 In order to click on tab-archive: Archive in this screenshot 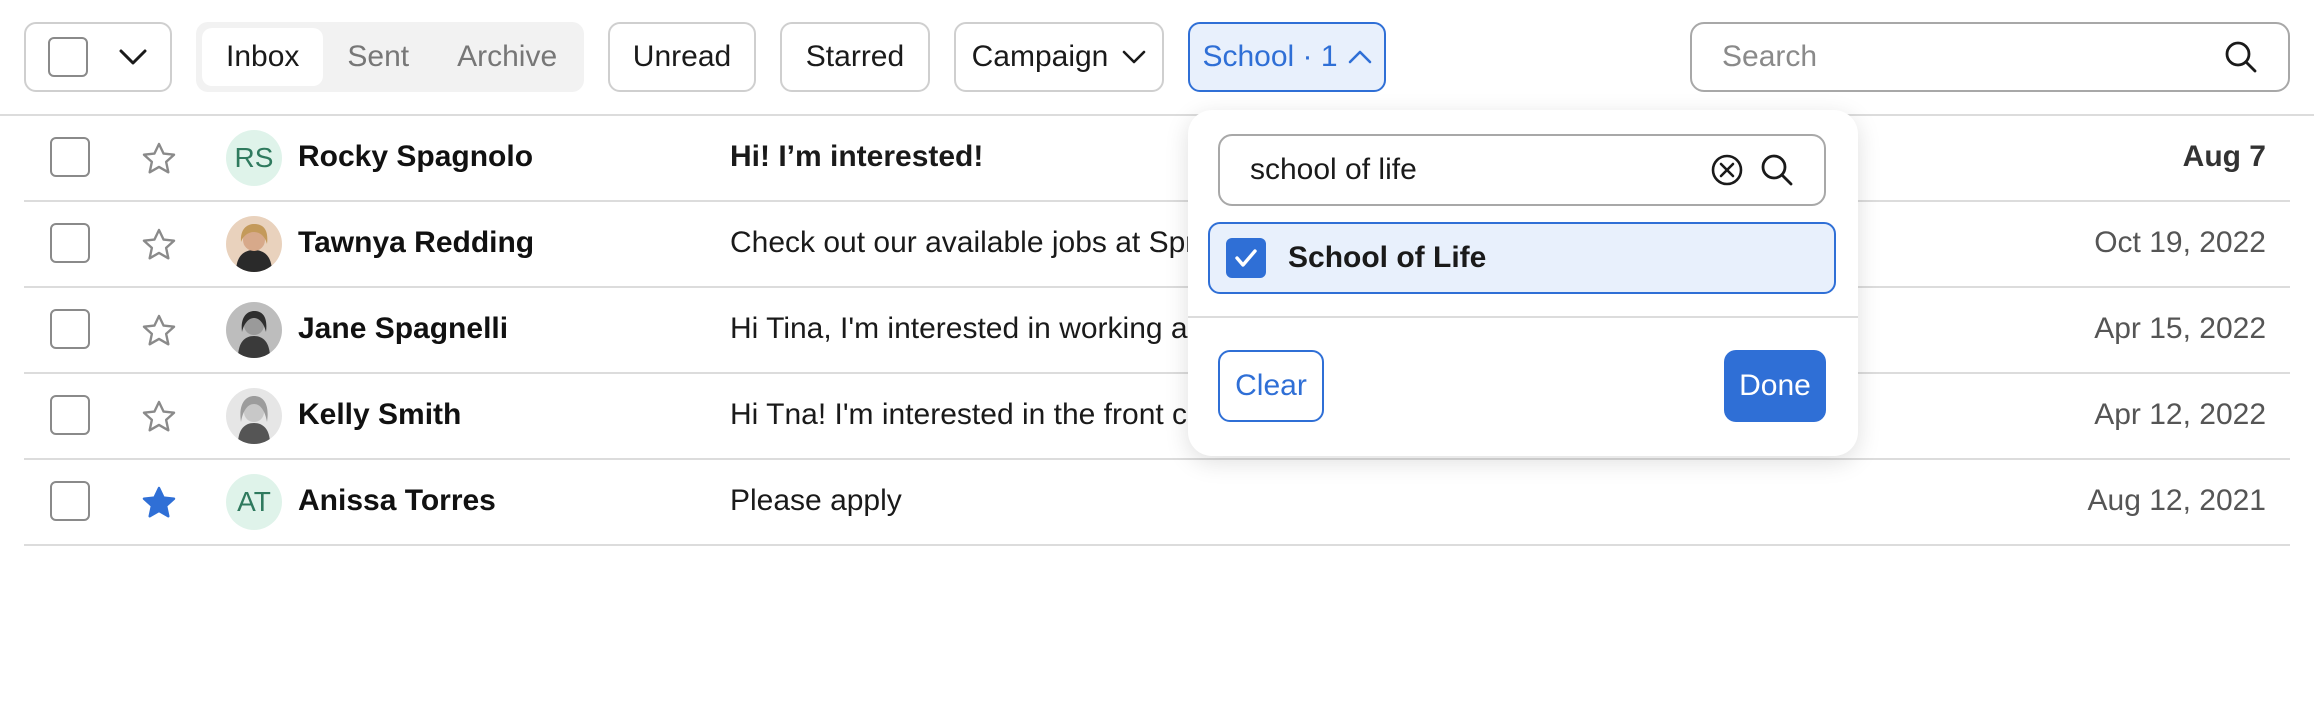, I will do `click(507, 57)`.